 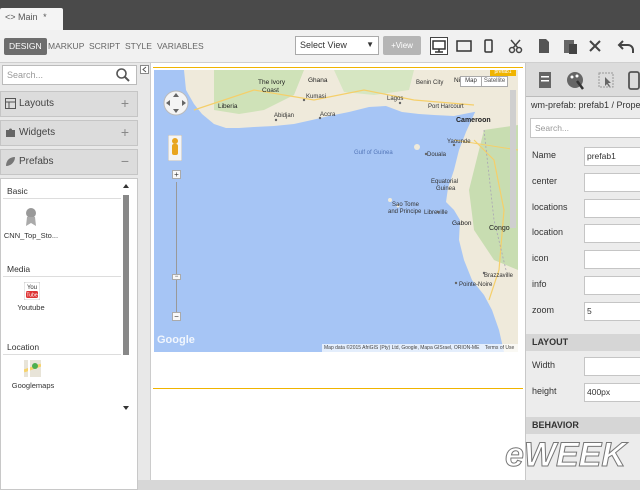 What do you see at coordinates (631, 81) in the screenshot?
I see `device-icon` at bounding box center [631, 81].